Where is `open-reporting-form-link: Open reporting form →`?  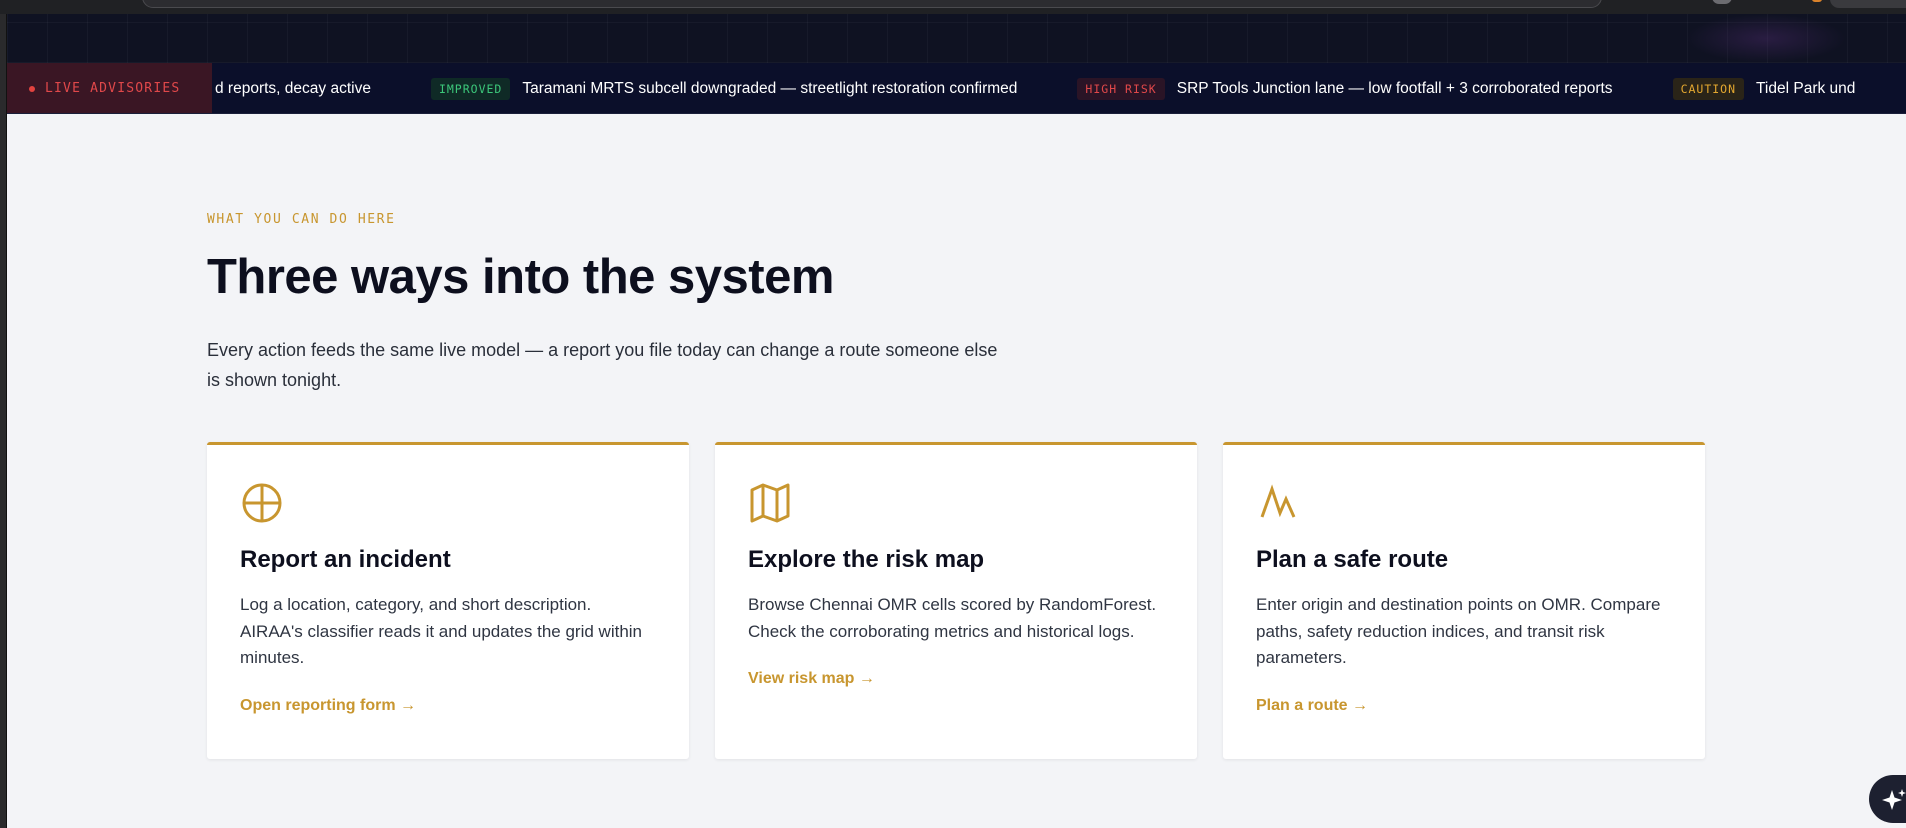
open-reporting-form-link: Open reporting form → is located at coordinates (328, 706).